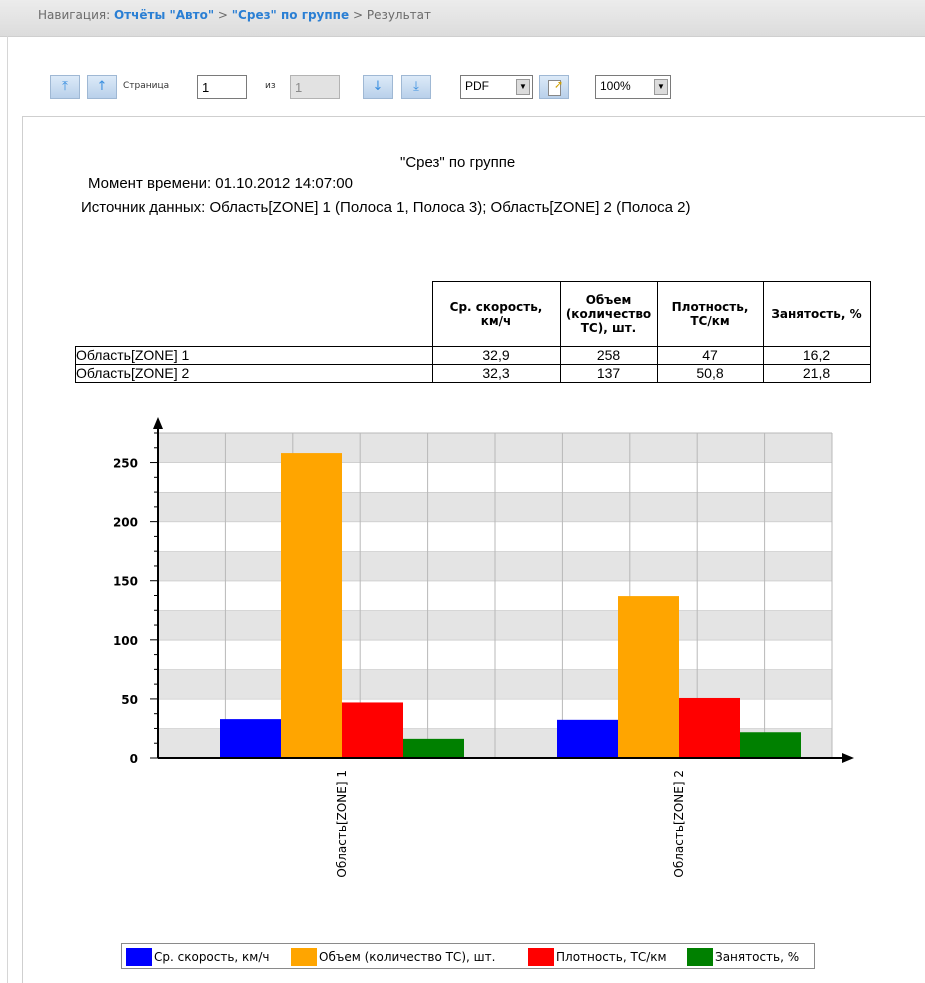 The height and width of the screenshot is (983, 925). I want to click on y-tick-label: 0, so click(134, 759).